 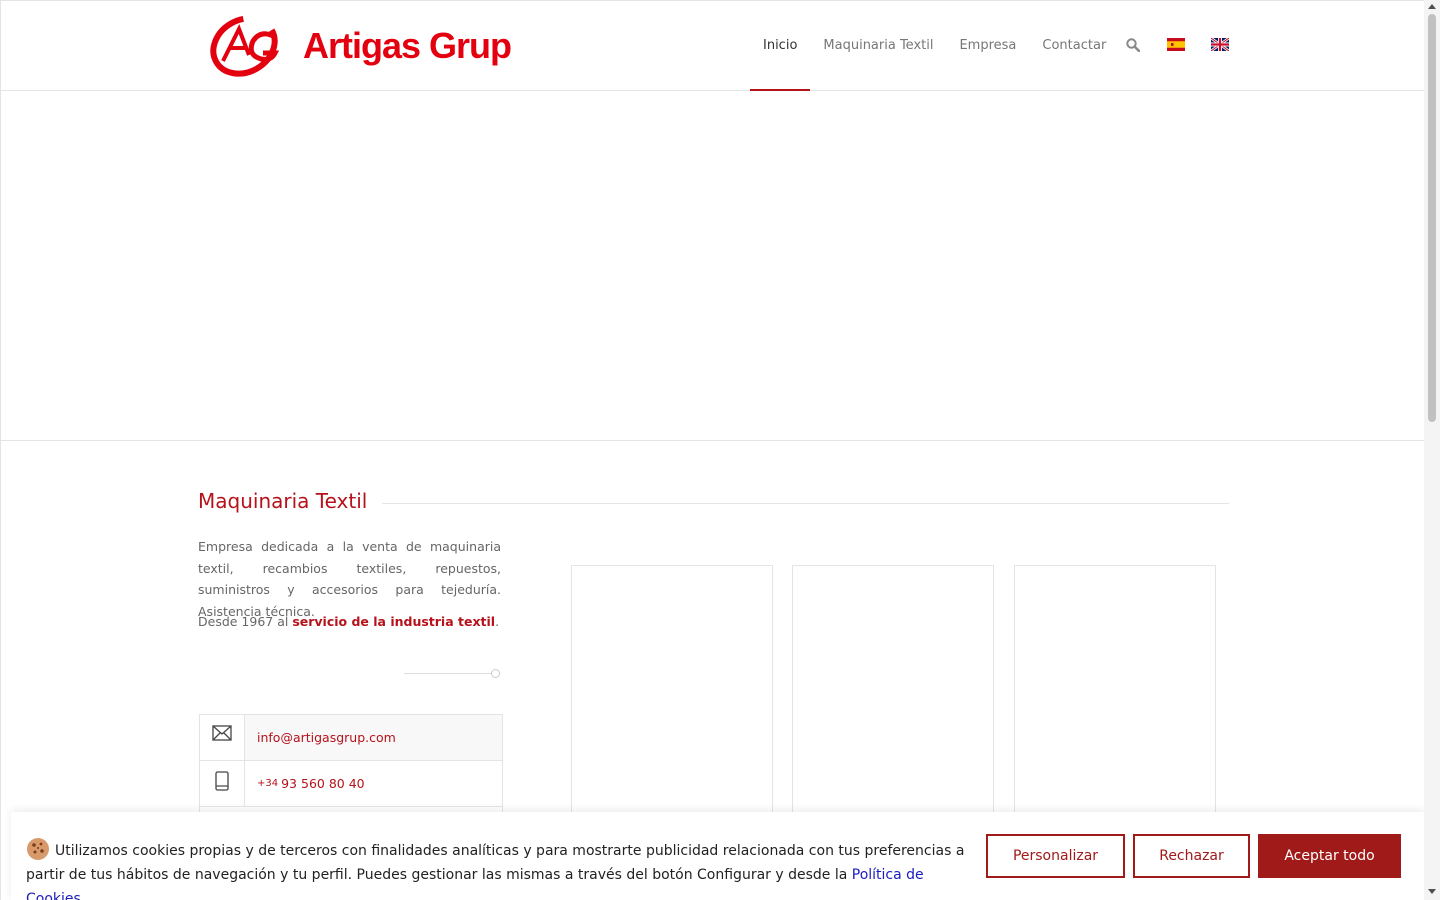 What do you see at coordinates (1176, 44) in the screenshot?
I see `es-flag-icon` at bounding box center [1176, 44].